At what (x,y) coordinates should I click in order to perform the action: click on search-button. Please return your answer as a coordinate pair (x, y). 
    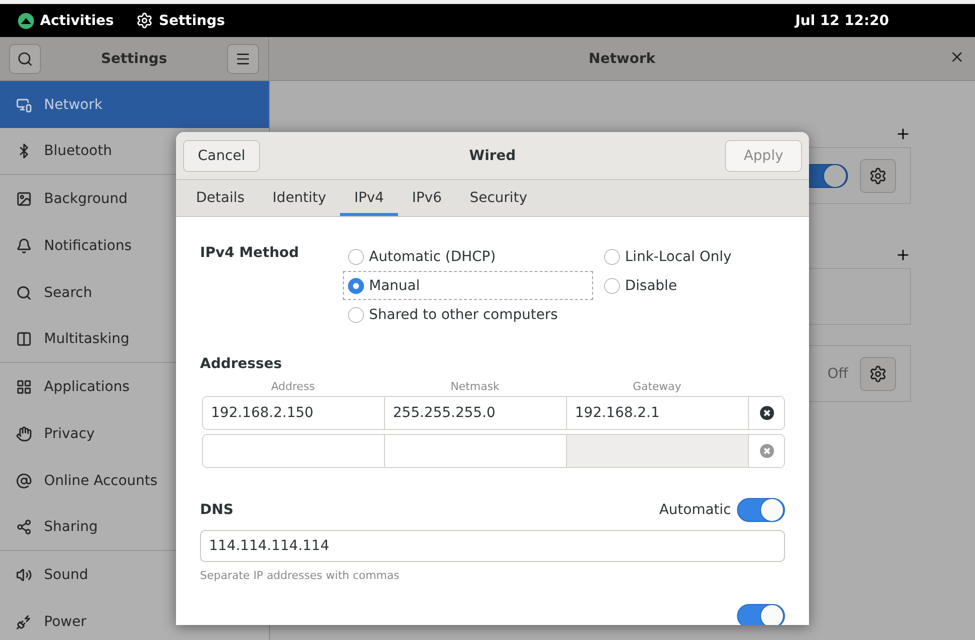
    Looking at the image, I should click on (25, 59).